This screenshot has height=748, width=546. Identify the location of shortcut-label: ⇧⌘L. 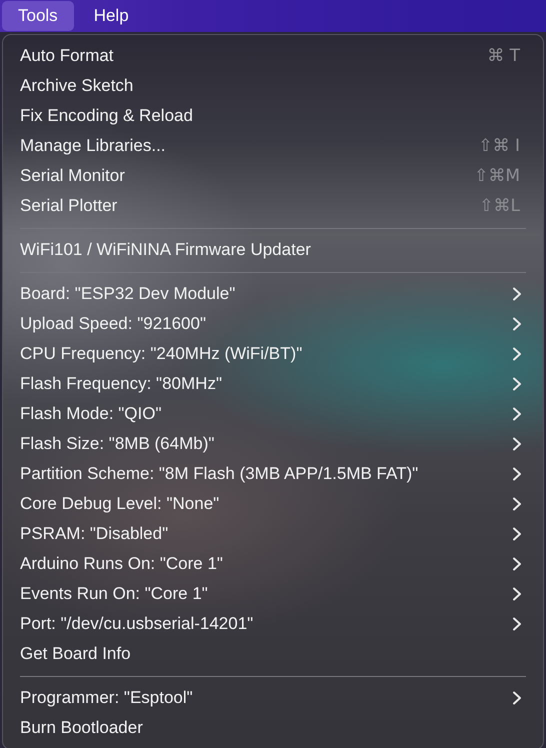
(499, 206).